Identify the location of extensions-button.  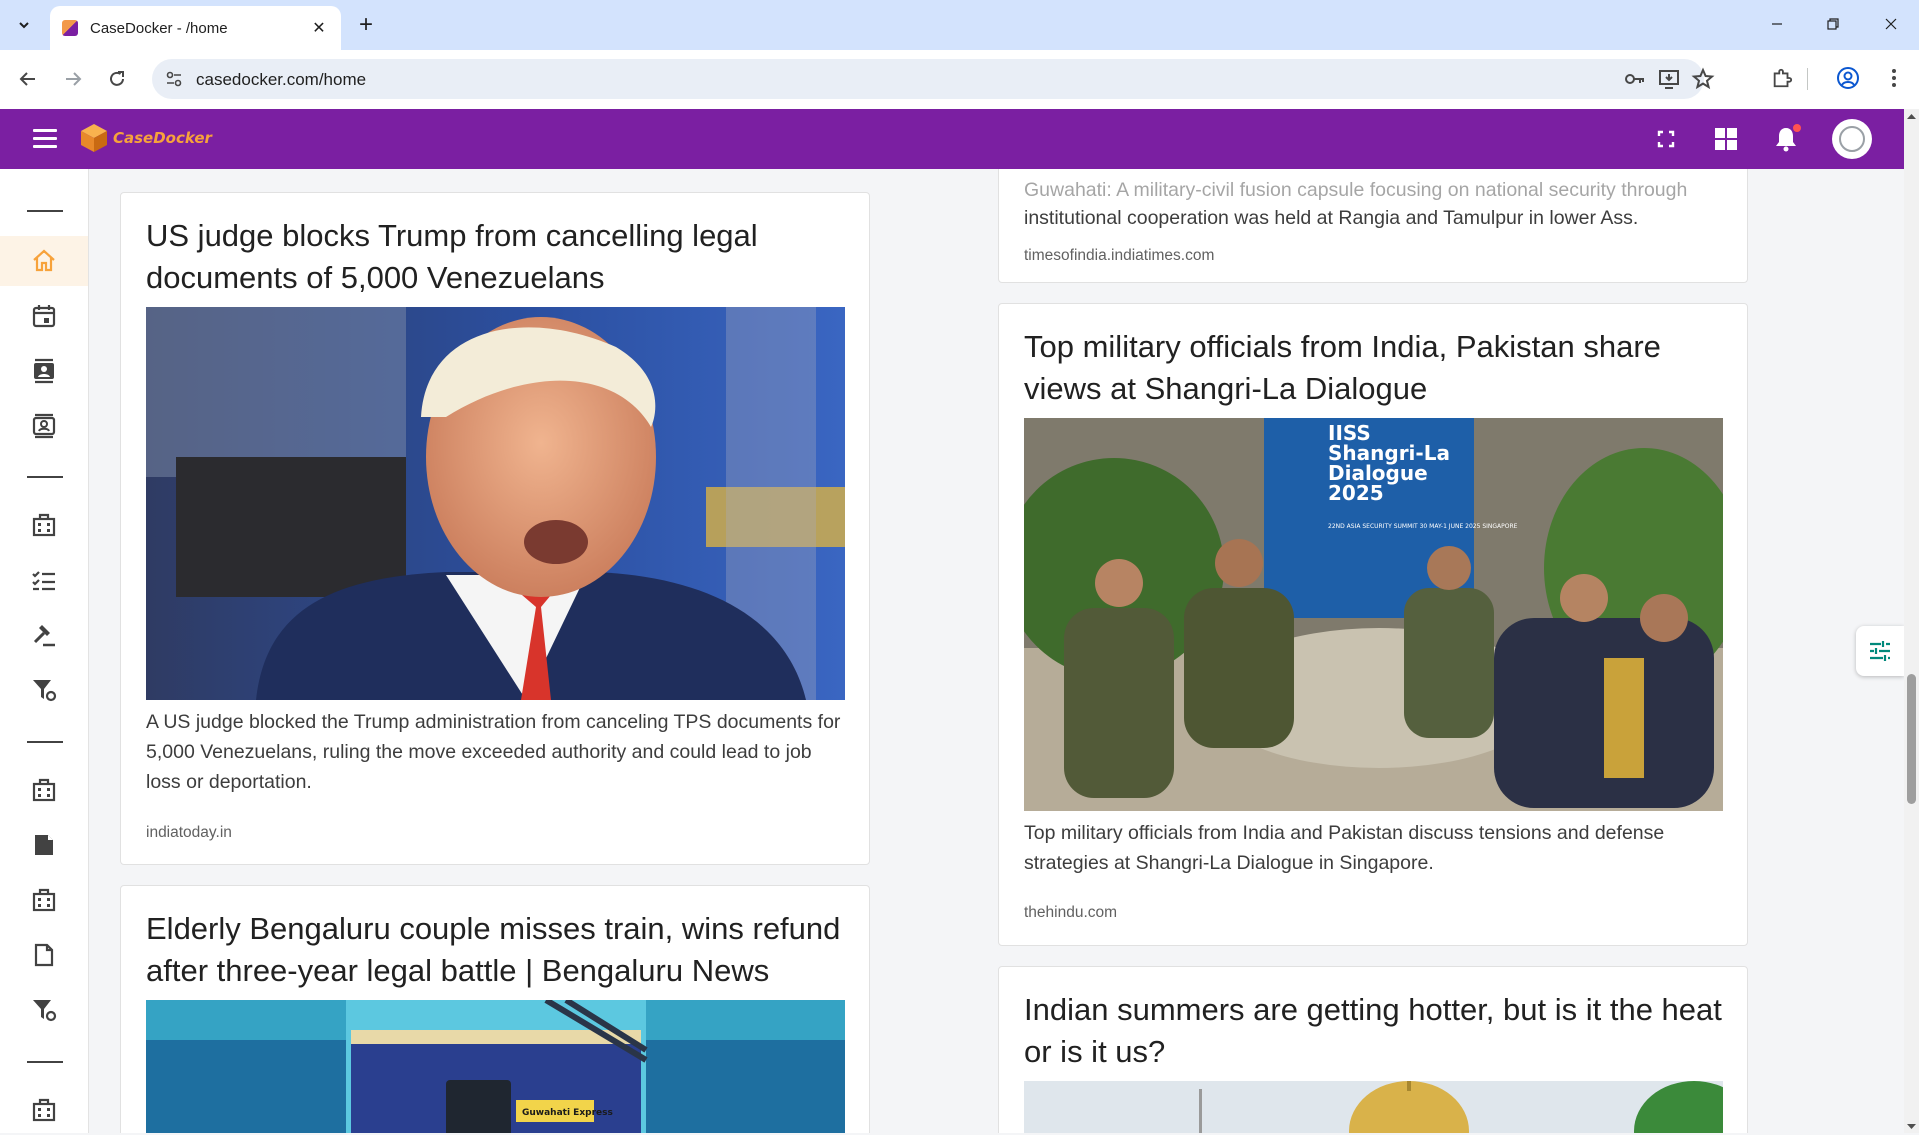
(1782, 78).